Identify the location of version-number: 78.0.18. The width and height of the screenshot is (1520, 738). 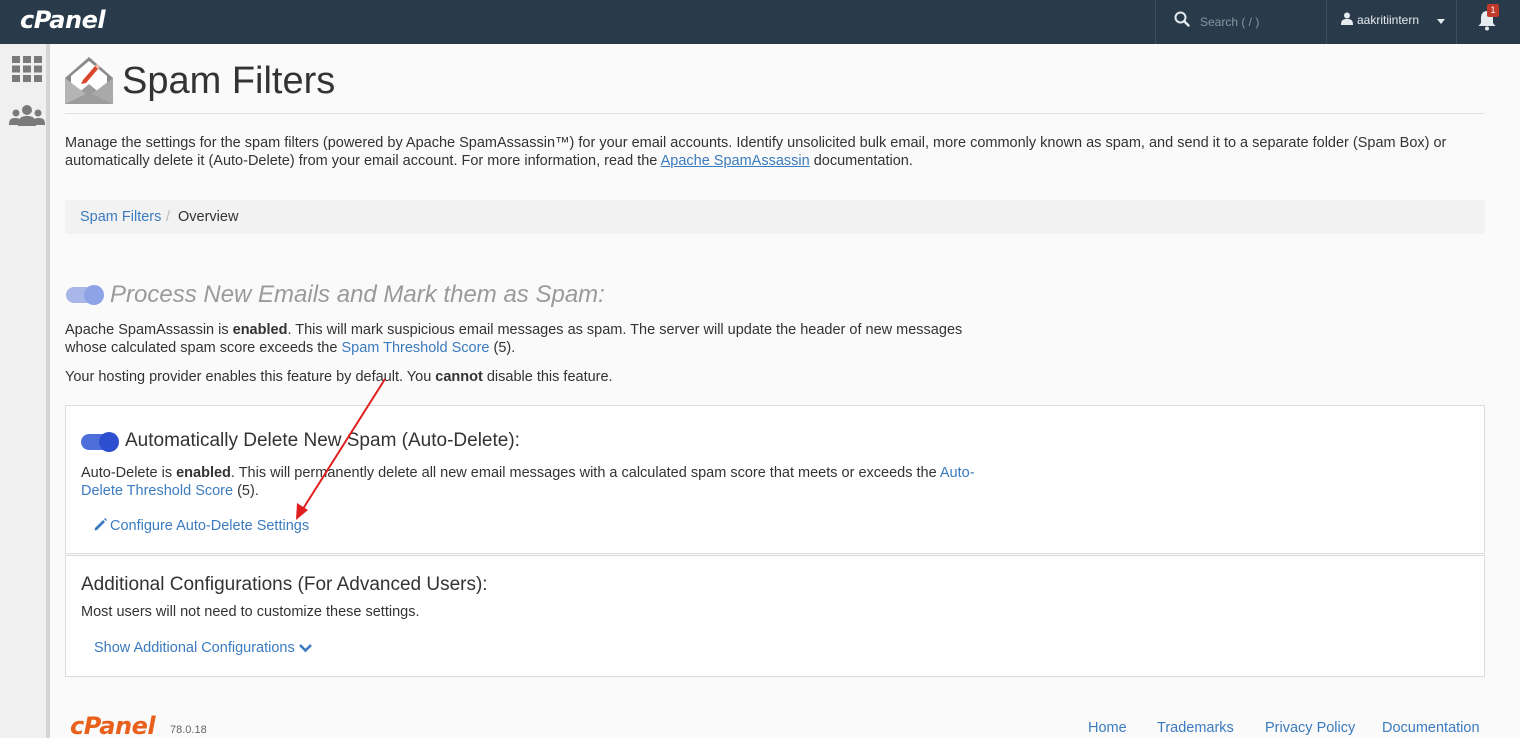
(188, 730).